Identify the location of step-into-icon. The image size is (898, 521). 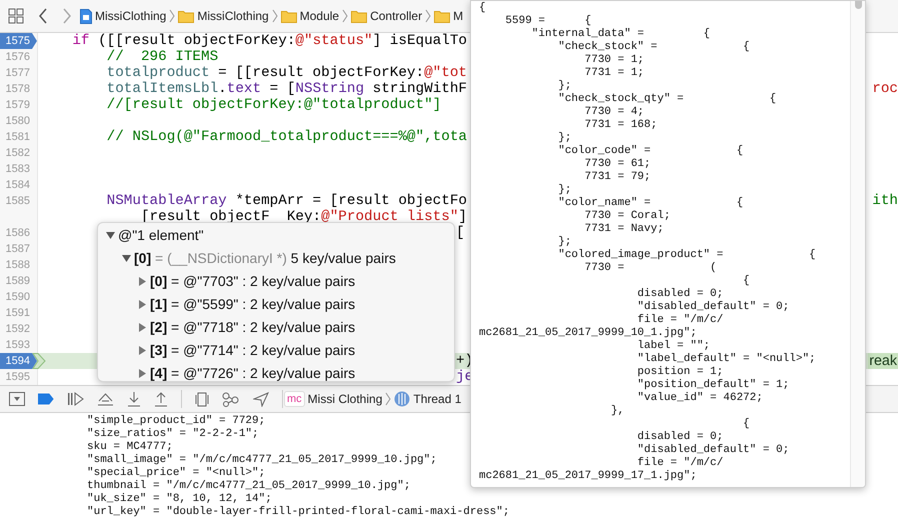
(134, 399).